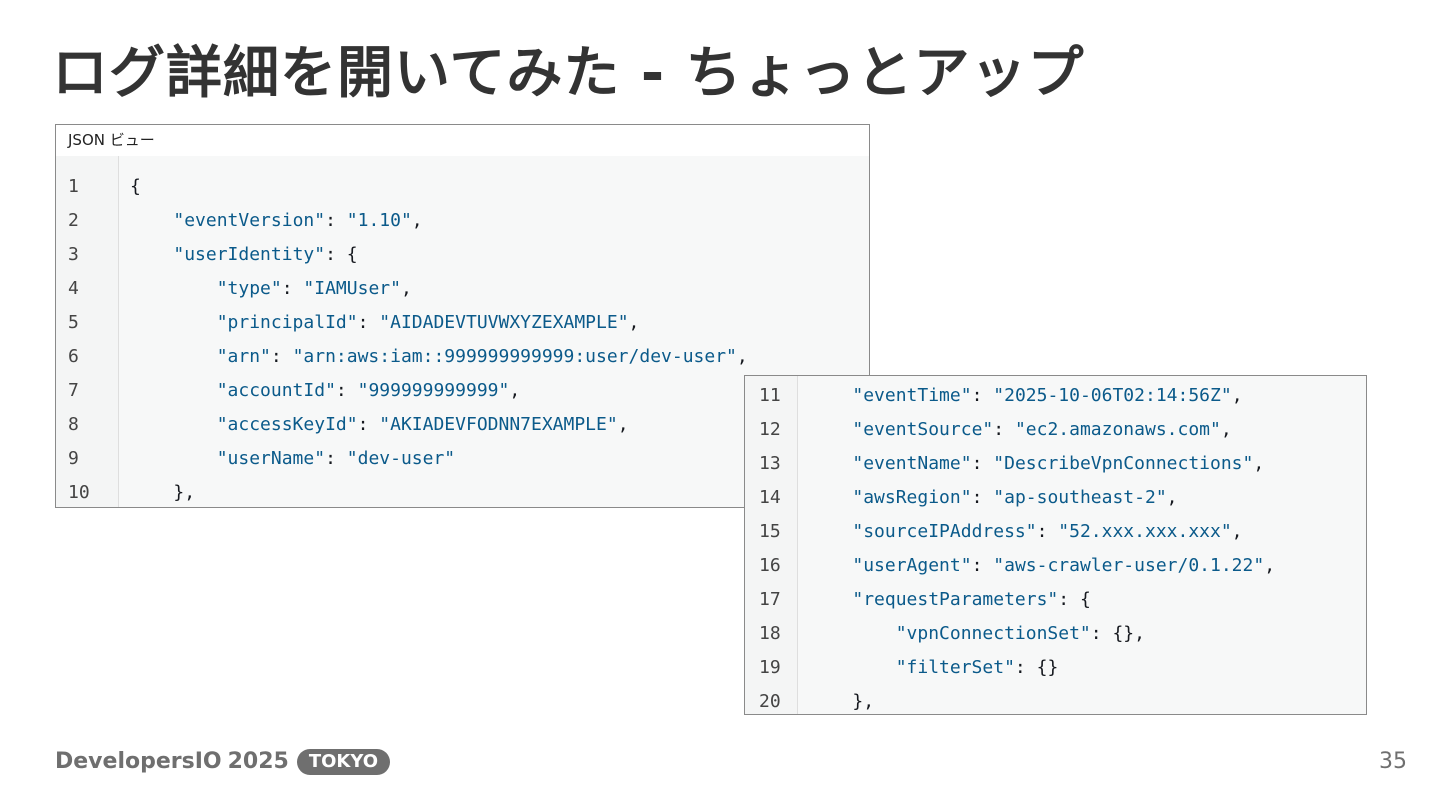 The image size is (1440, 810). What do you see at coordinates (568, 73) in the screenshot?
I see `slide-title: ログ詳細を開いてみた - ちょっとアップ` at bounding box center [568, 73].